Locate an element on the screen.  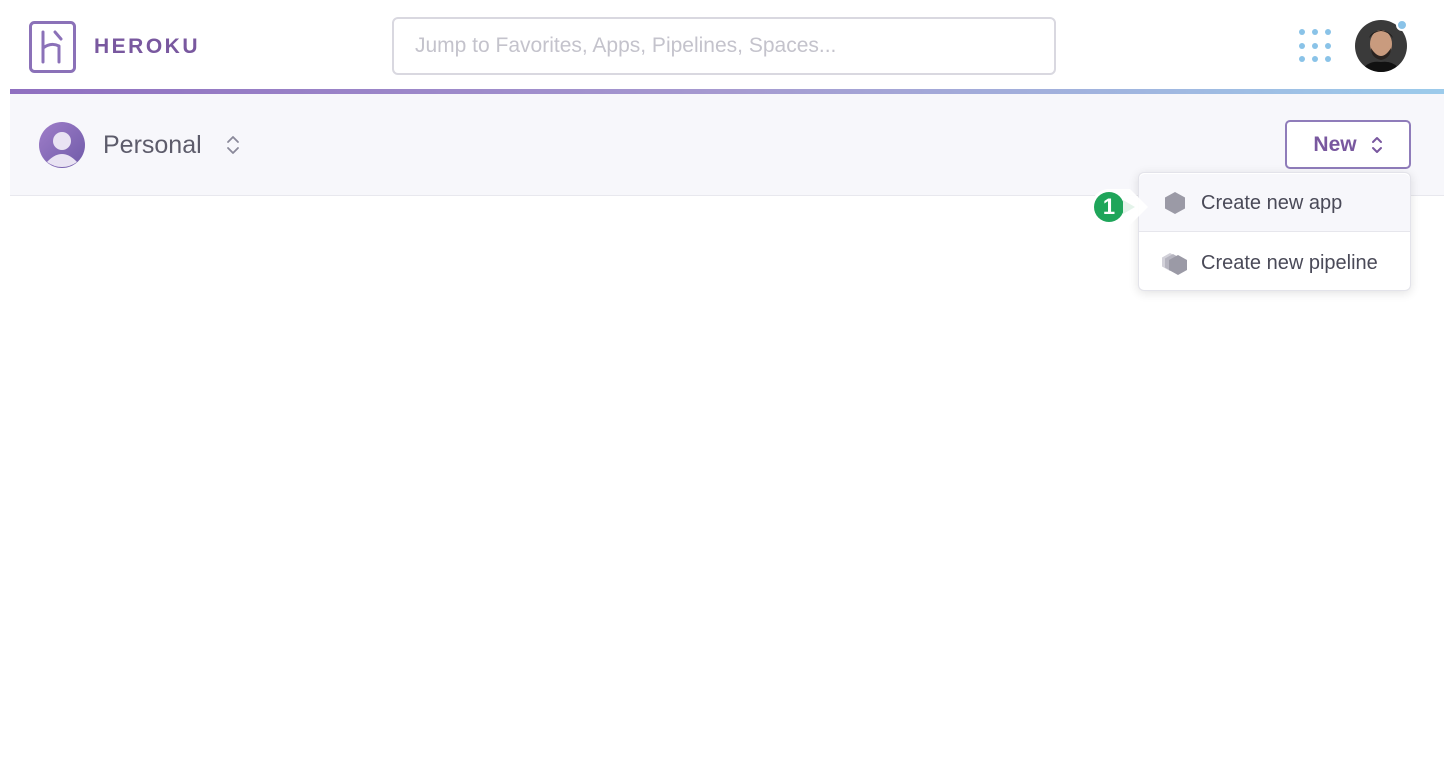
menu-item-create-new-pipeline: Create new pipeline is located at coordinates (1274, 263).